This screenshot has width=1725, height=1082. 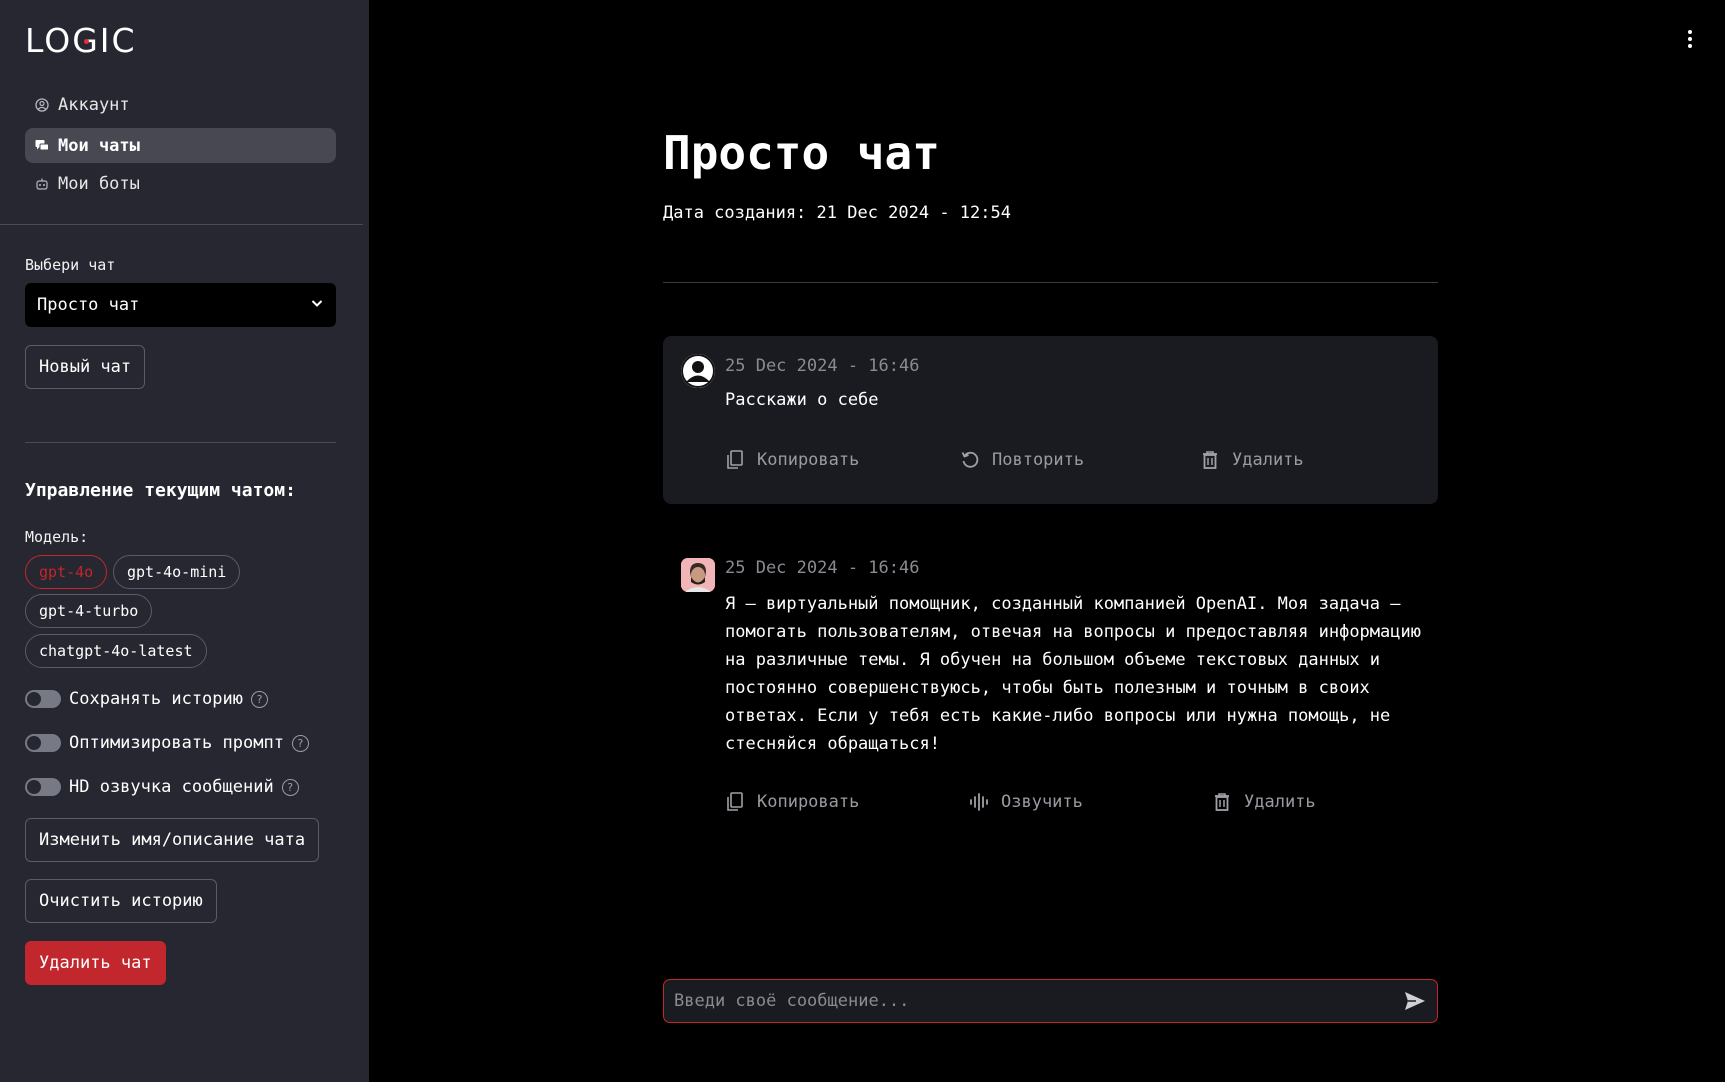 I want to click on bot-icon, so click(x=42, y=184).